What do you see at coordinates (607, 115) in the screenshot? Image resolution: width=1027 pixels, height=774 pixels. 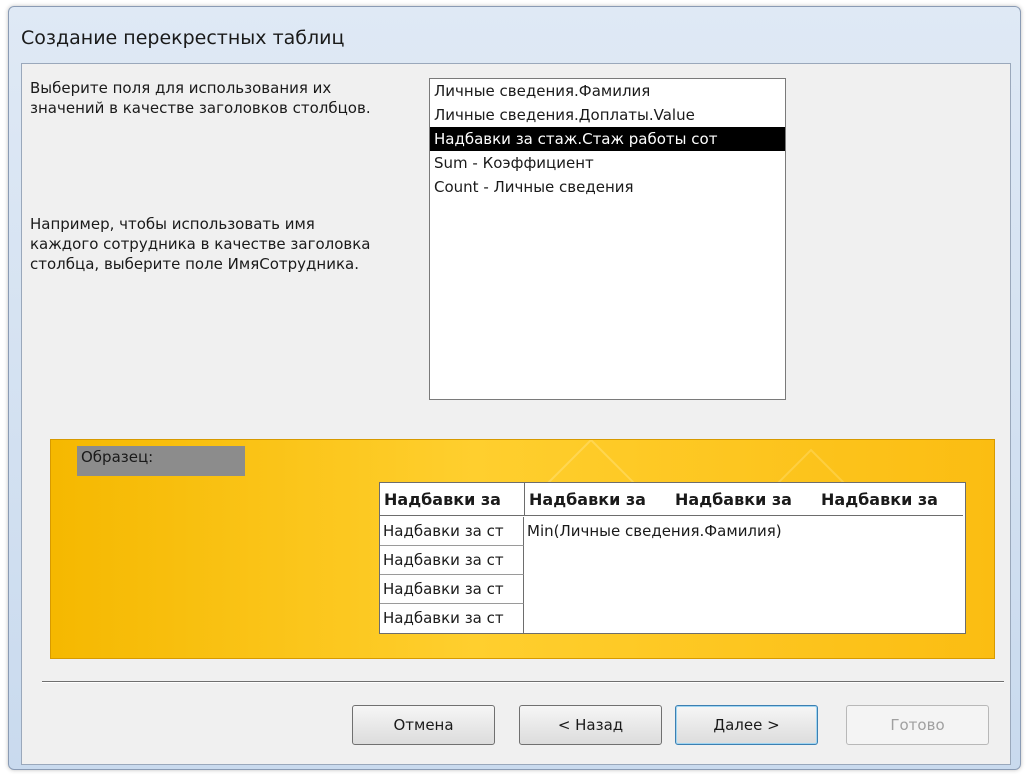 I see `field-item: Личные сведения.Доплаты.Value` at bounding box center [607, 115].